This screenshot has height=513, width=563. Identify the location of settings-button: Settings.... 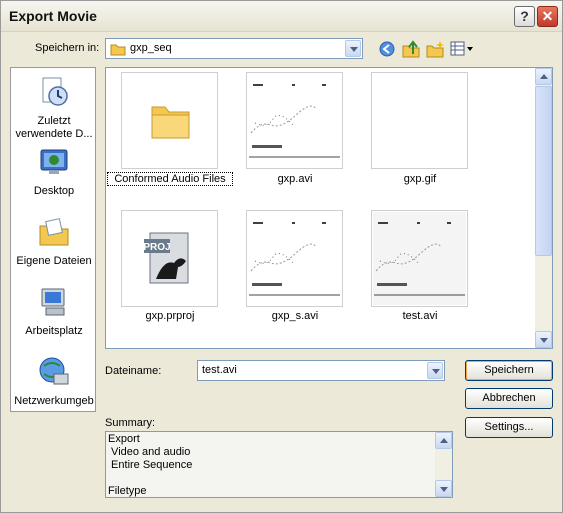
(509, 427).